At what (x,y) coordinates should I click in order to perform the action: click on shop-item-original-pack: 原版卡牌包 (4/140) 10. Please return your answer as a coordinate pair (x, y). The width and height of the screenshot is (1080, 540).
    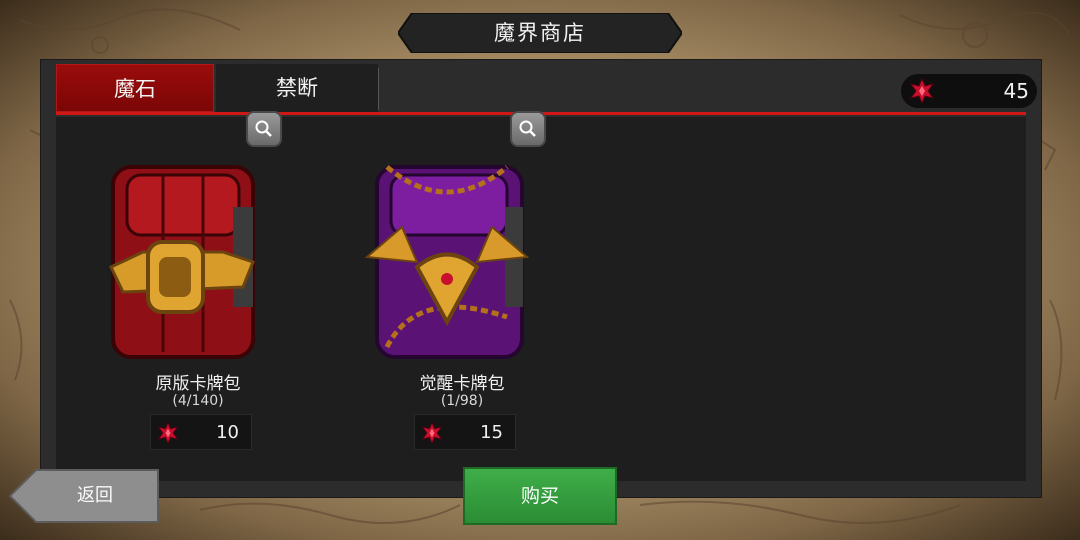
    Looking at the image, I should click on (193, 304).